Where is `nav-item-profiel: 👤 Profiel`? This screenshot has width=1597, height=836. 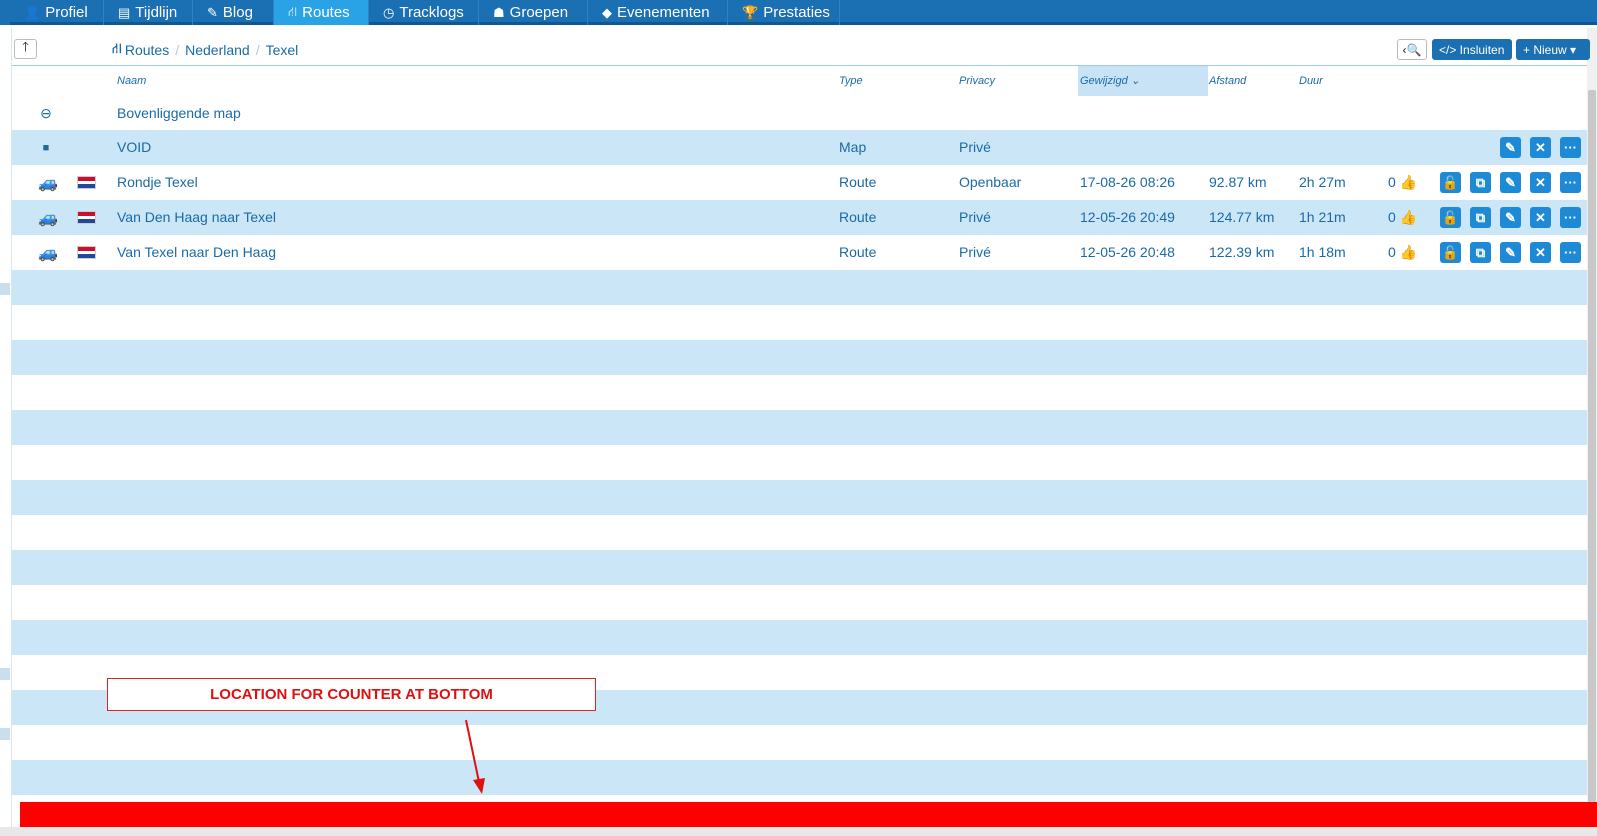
nav-item-profiel: 👤 Profiel is located at coordinates (57, 12).